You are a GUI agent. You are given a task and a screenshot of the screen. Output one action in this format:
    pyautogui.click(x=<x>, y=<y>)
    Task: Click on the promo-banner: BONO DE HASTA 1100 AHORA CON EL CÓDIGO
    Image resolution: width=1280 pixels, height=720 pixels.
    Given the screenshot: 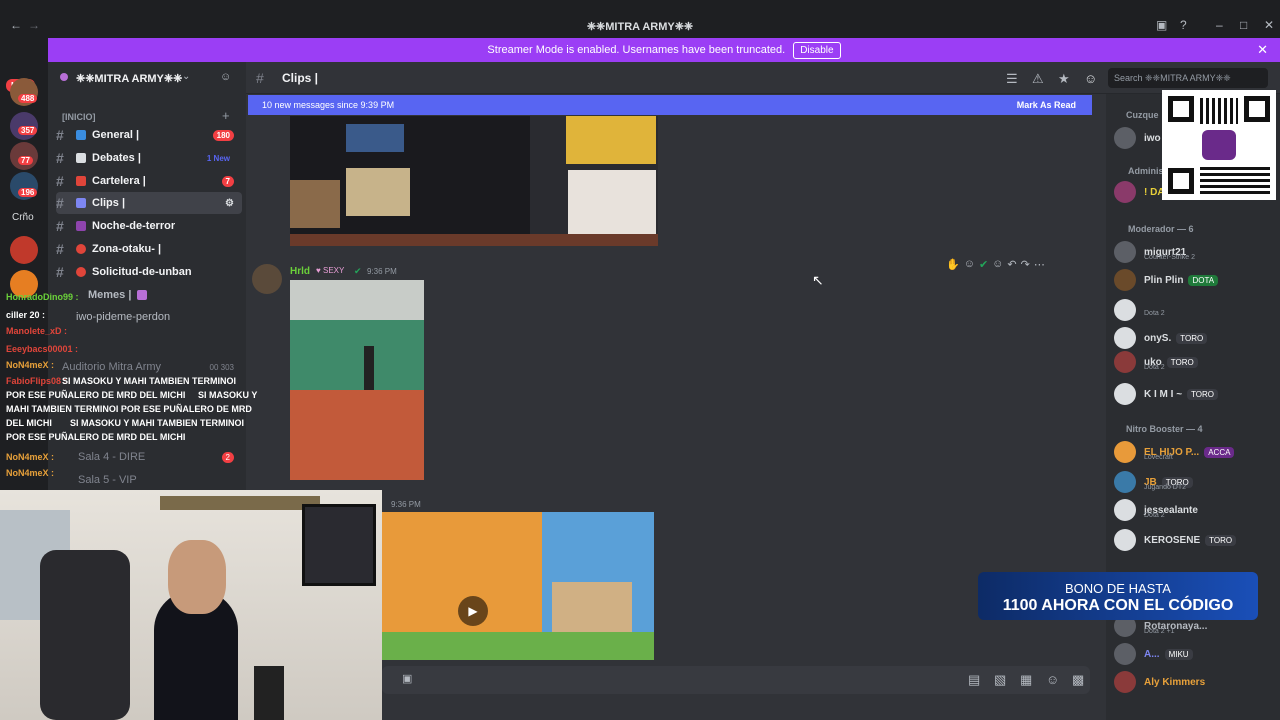 What is the action you would take?
    pyautogui.click(x=1118, y=596)
    